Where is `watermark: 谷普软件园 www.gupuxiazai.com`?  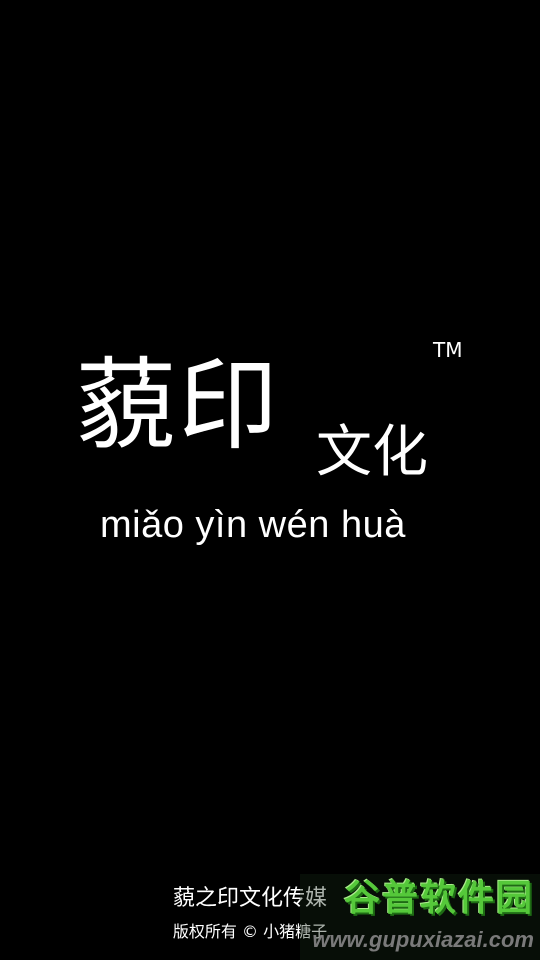 watermark: 谷普软件园 www.gupuxiazai.com is located at coordinates (420, 917).